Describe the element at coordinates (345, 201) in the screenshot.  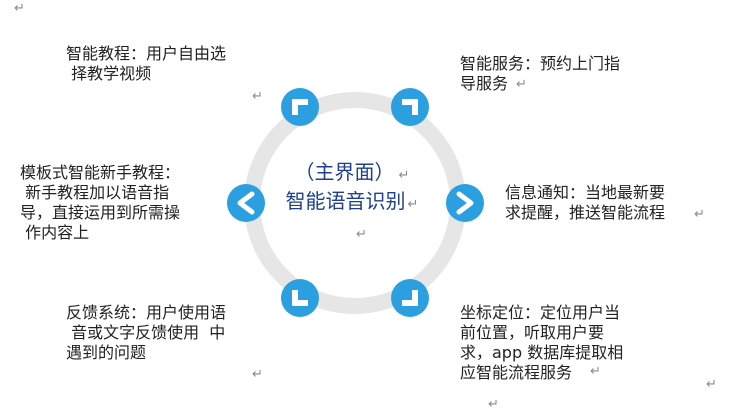
I see `center-subtitle-text: 智能语音识别` at that location.